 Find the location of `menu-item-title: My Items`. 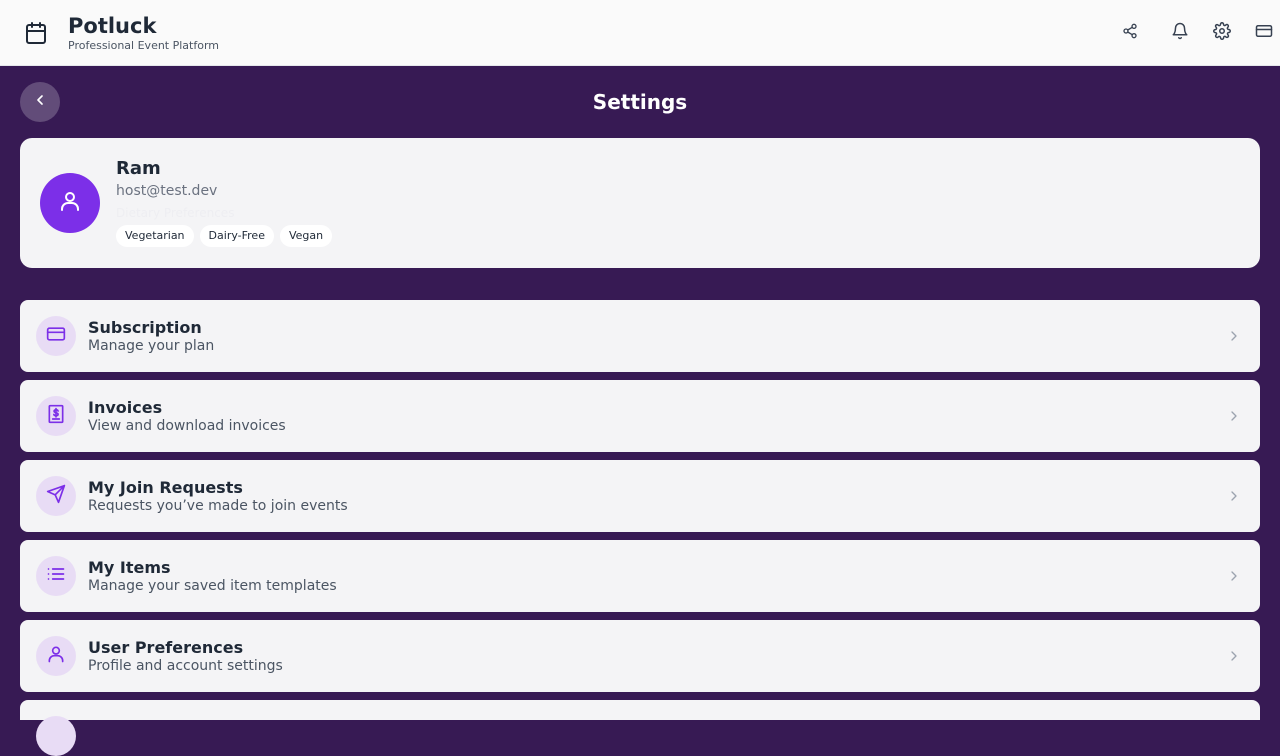

menu-item-title: My Items is located at coordinates (129, 567).